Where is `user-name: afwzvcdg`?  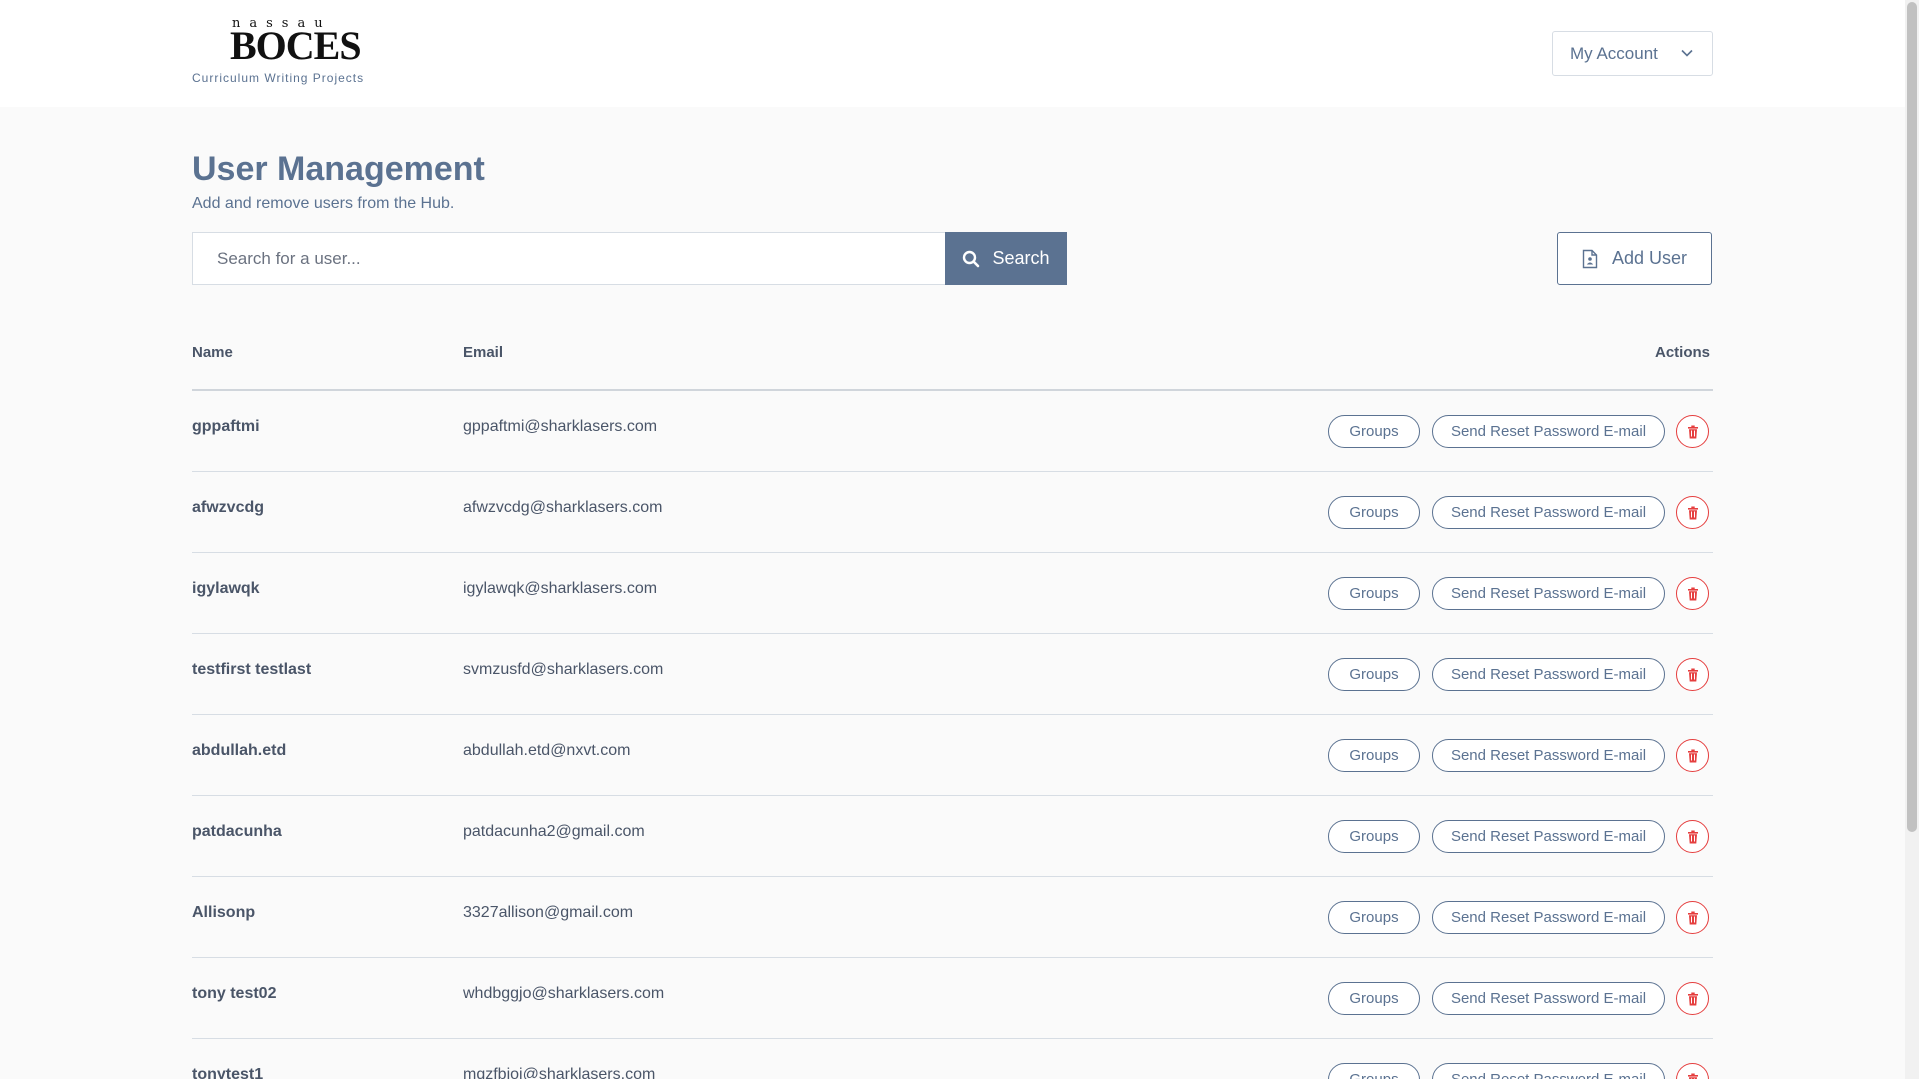
user-name: afwzvcdg is located at coordinates (228, 507).